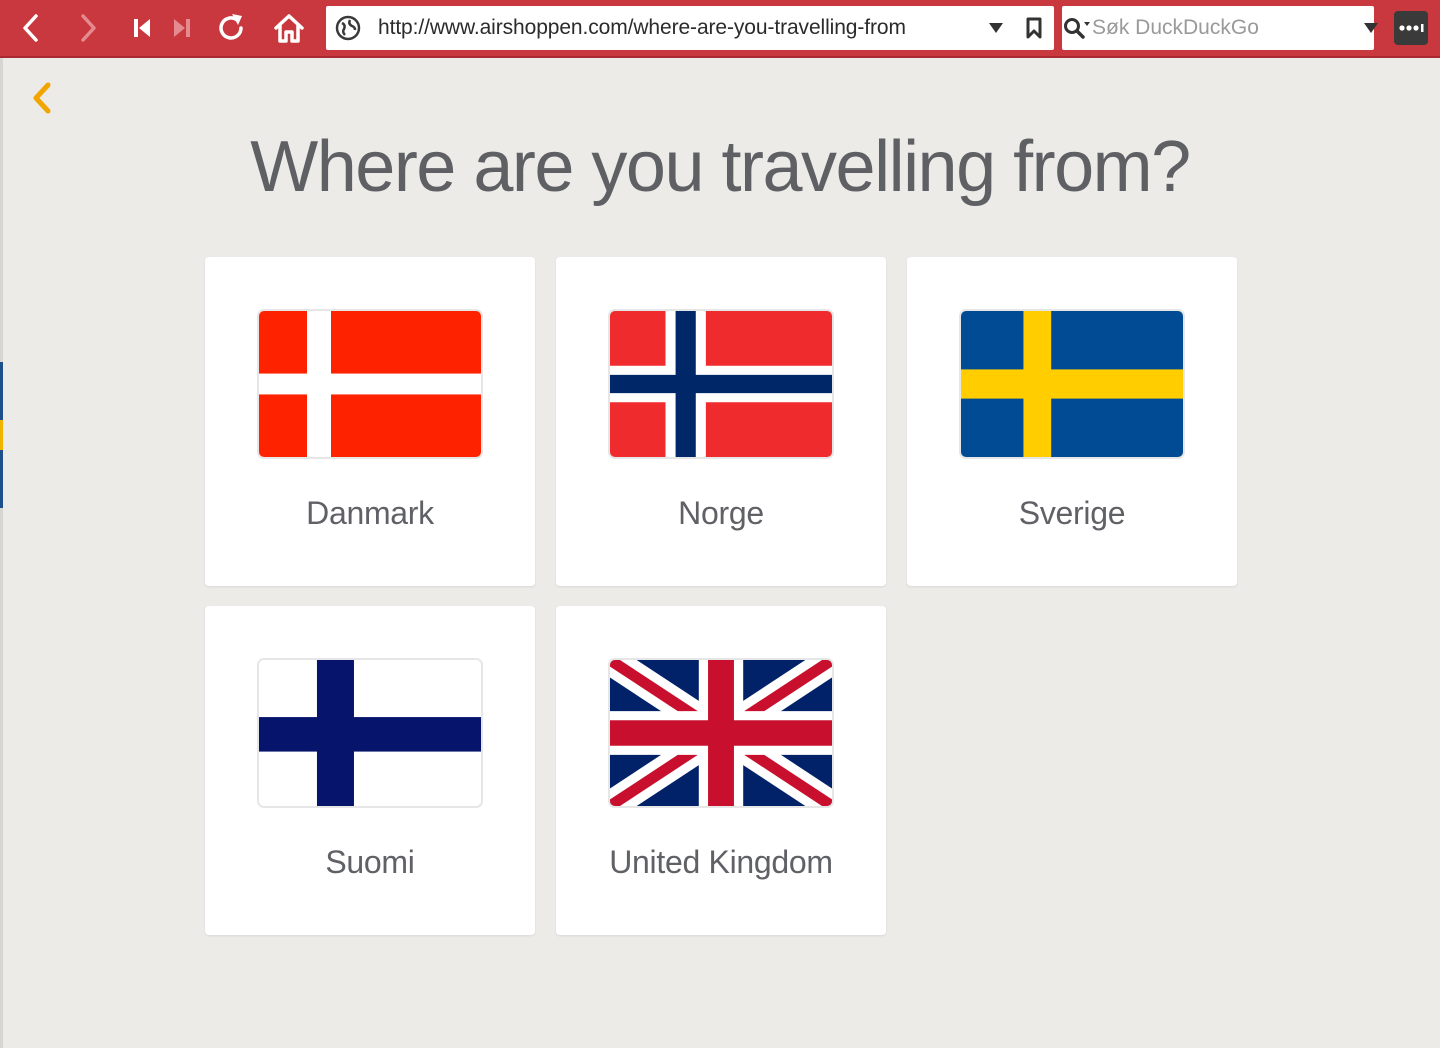 Image resolution: width=1440 pixels, height=1048 pixels. I want to click on search-input, so click(1227, 28).